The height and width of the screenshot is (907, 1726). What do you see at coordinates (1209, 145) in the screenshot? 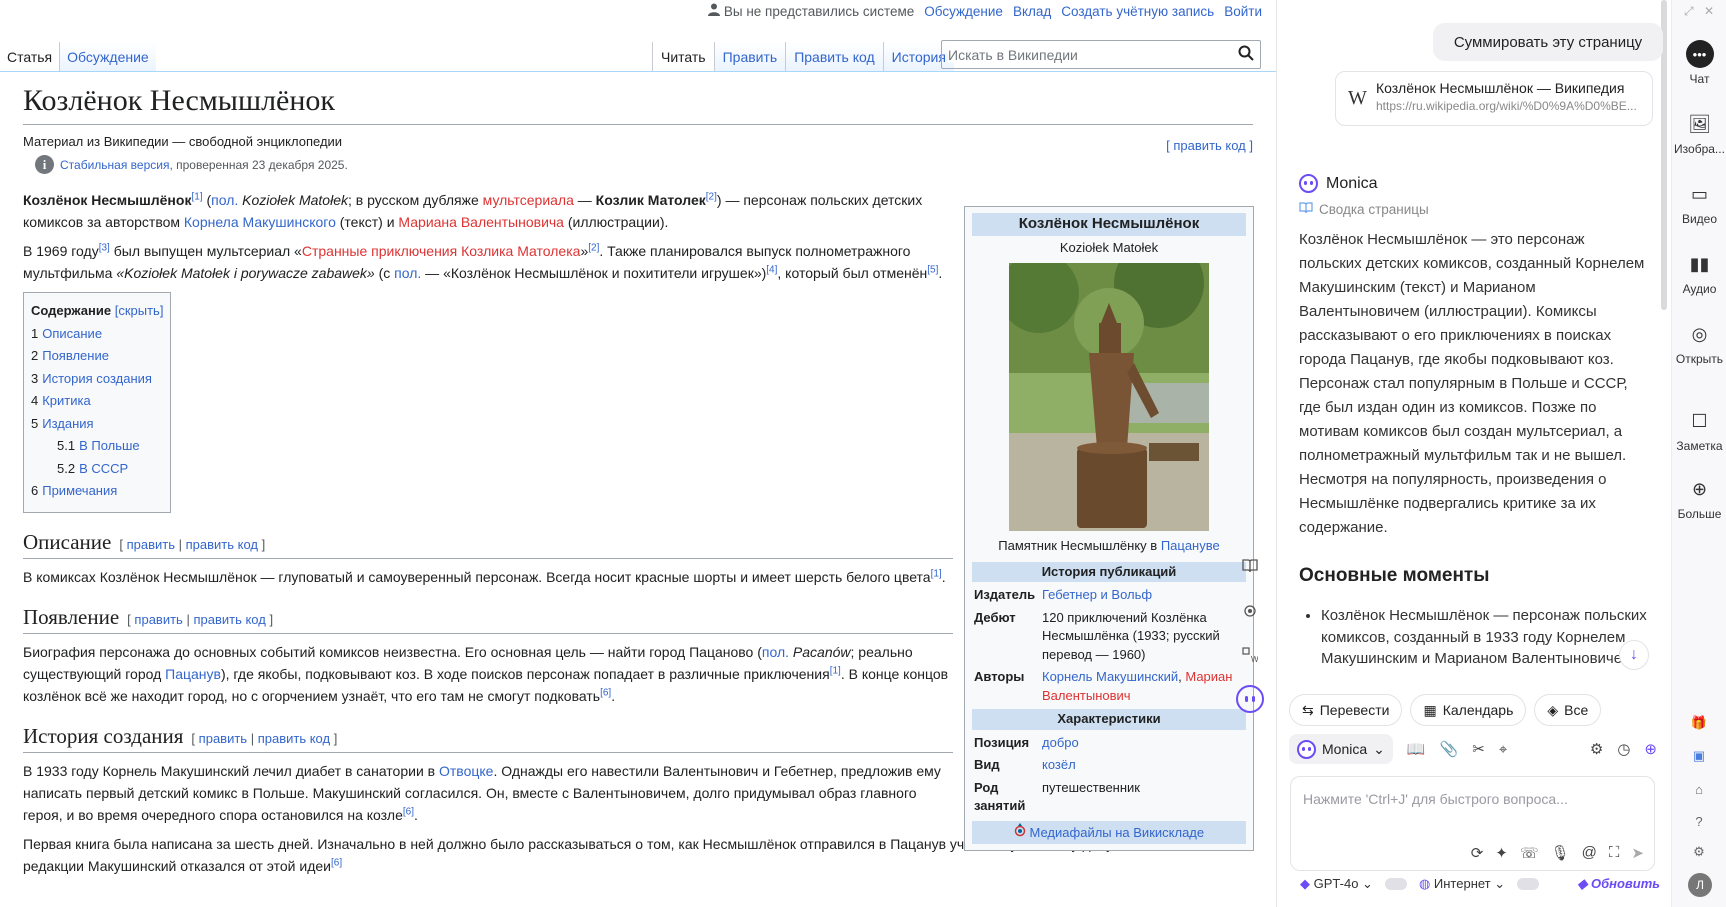
I see `edit-code-link: [ править код ]` at bounding box center [1209, 145].